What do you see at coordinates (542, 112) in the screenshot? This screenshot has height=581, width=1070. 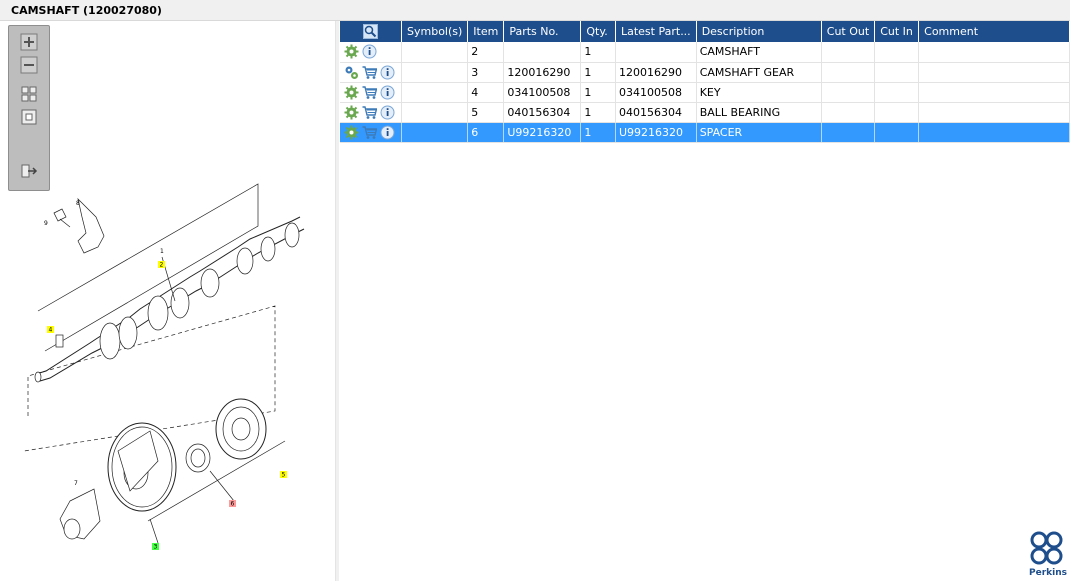 I see `parts-no-cell: 040156304` at bounding box center [542, 112].